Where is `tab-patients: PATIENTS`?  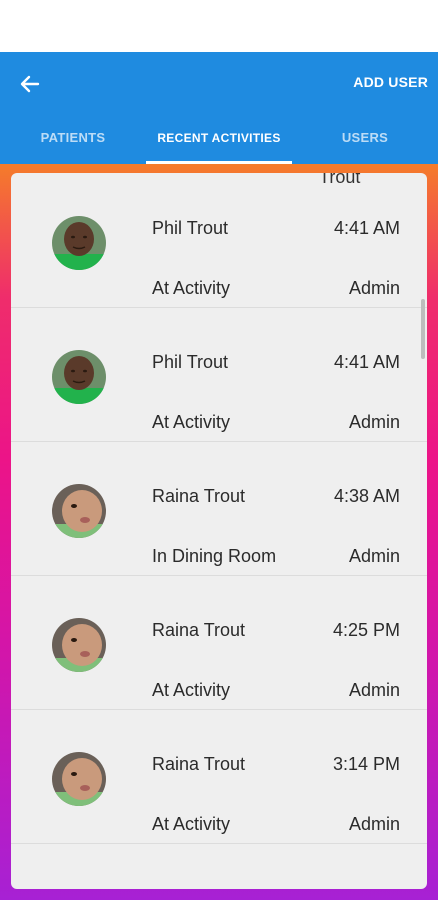
tab-patients: PATIENTS is located at coordinates (73, 139).